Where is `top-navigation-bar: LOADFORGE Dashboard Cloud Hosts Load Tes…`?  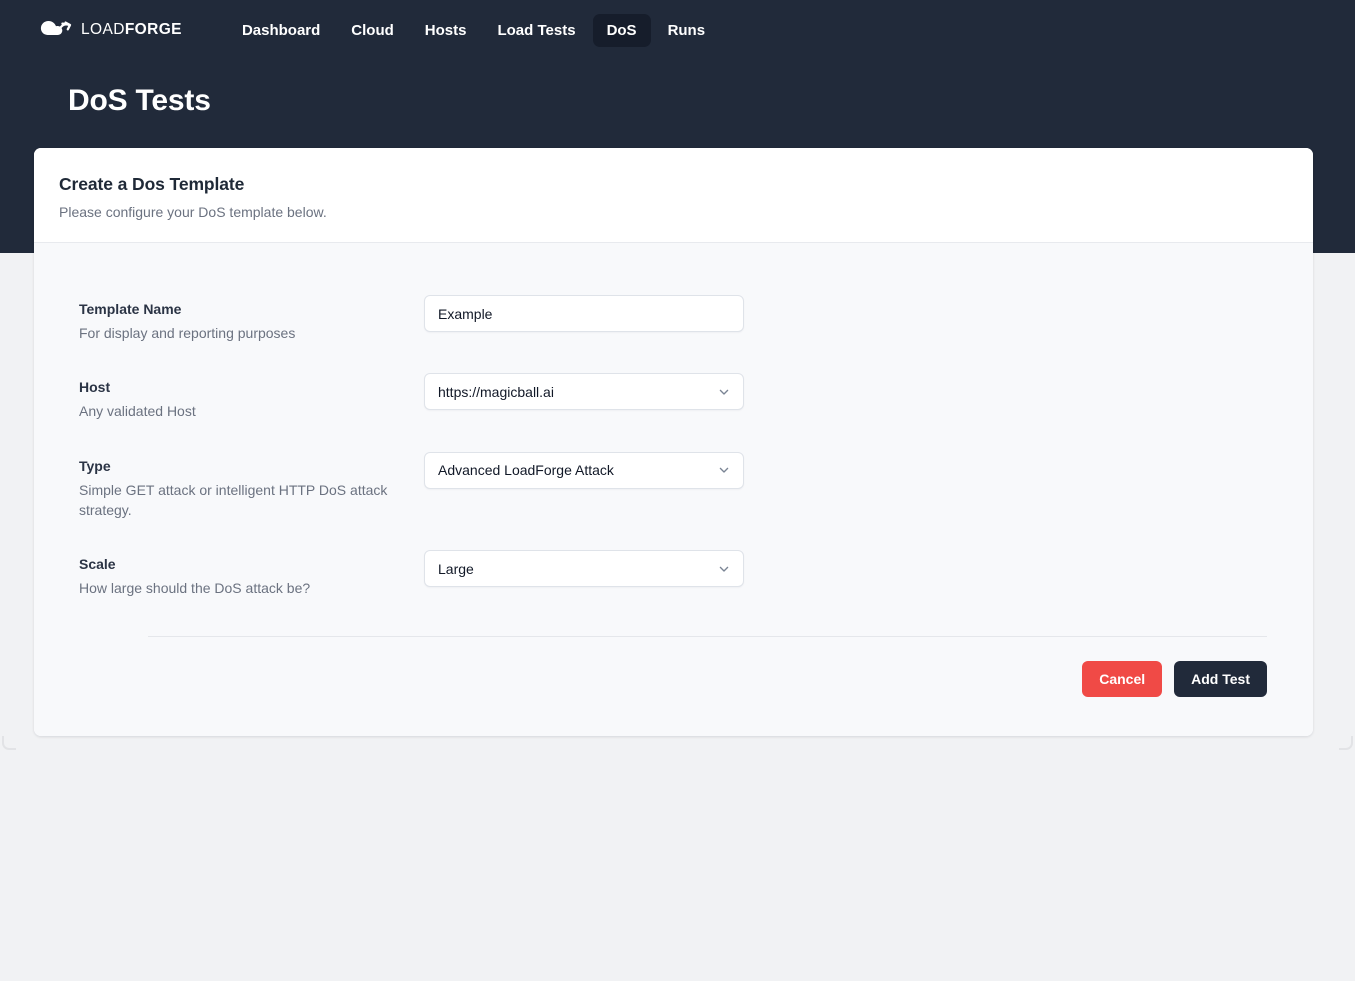
top-navigation-bar: LOADFORGE Dashboard Cloud Hosts Load Tes… is located at coordinates (677, 30).